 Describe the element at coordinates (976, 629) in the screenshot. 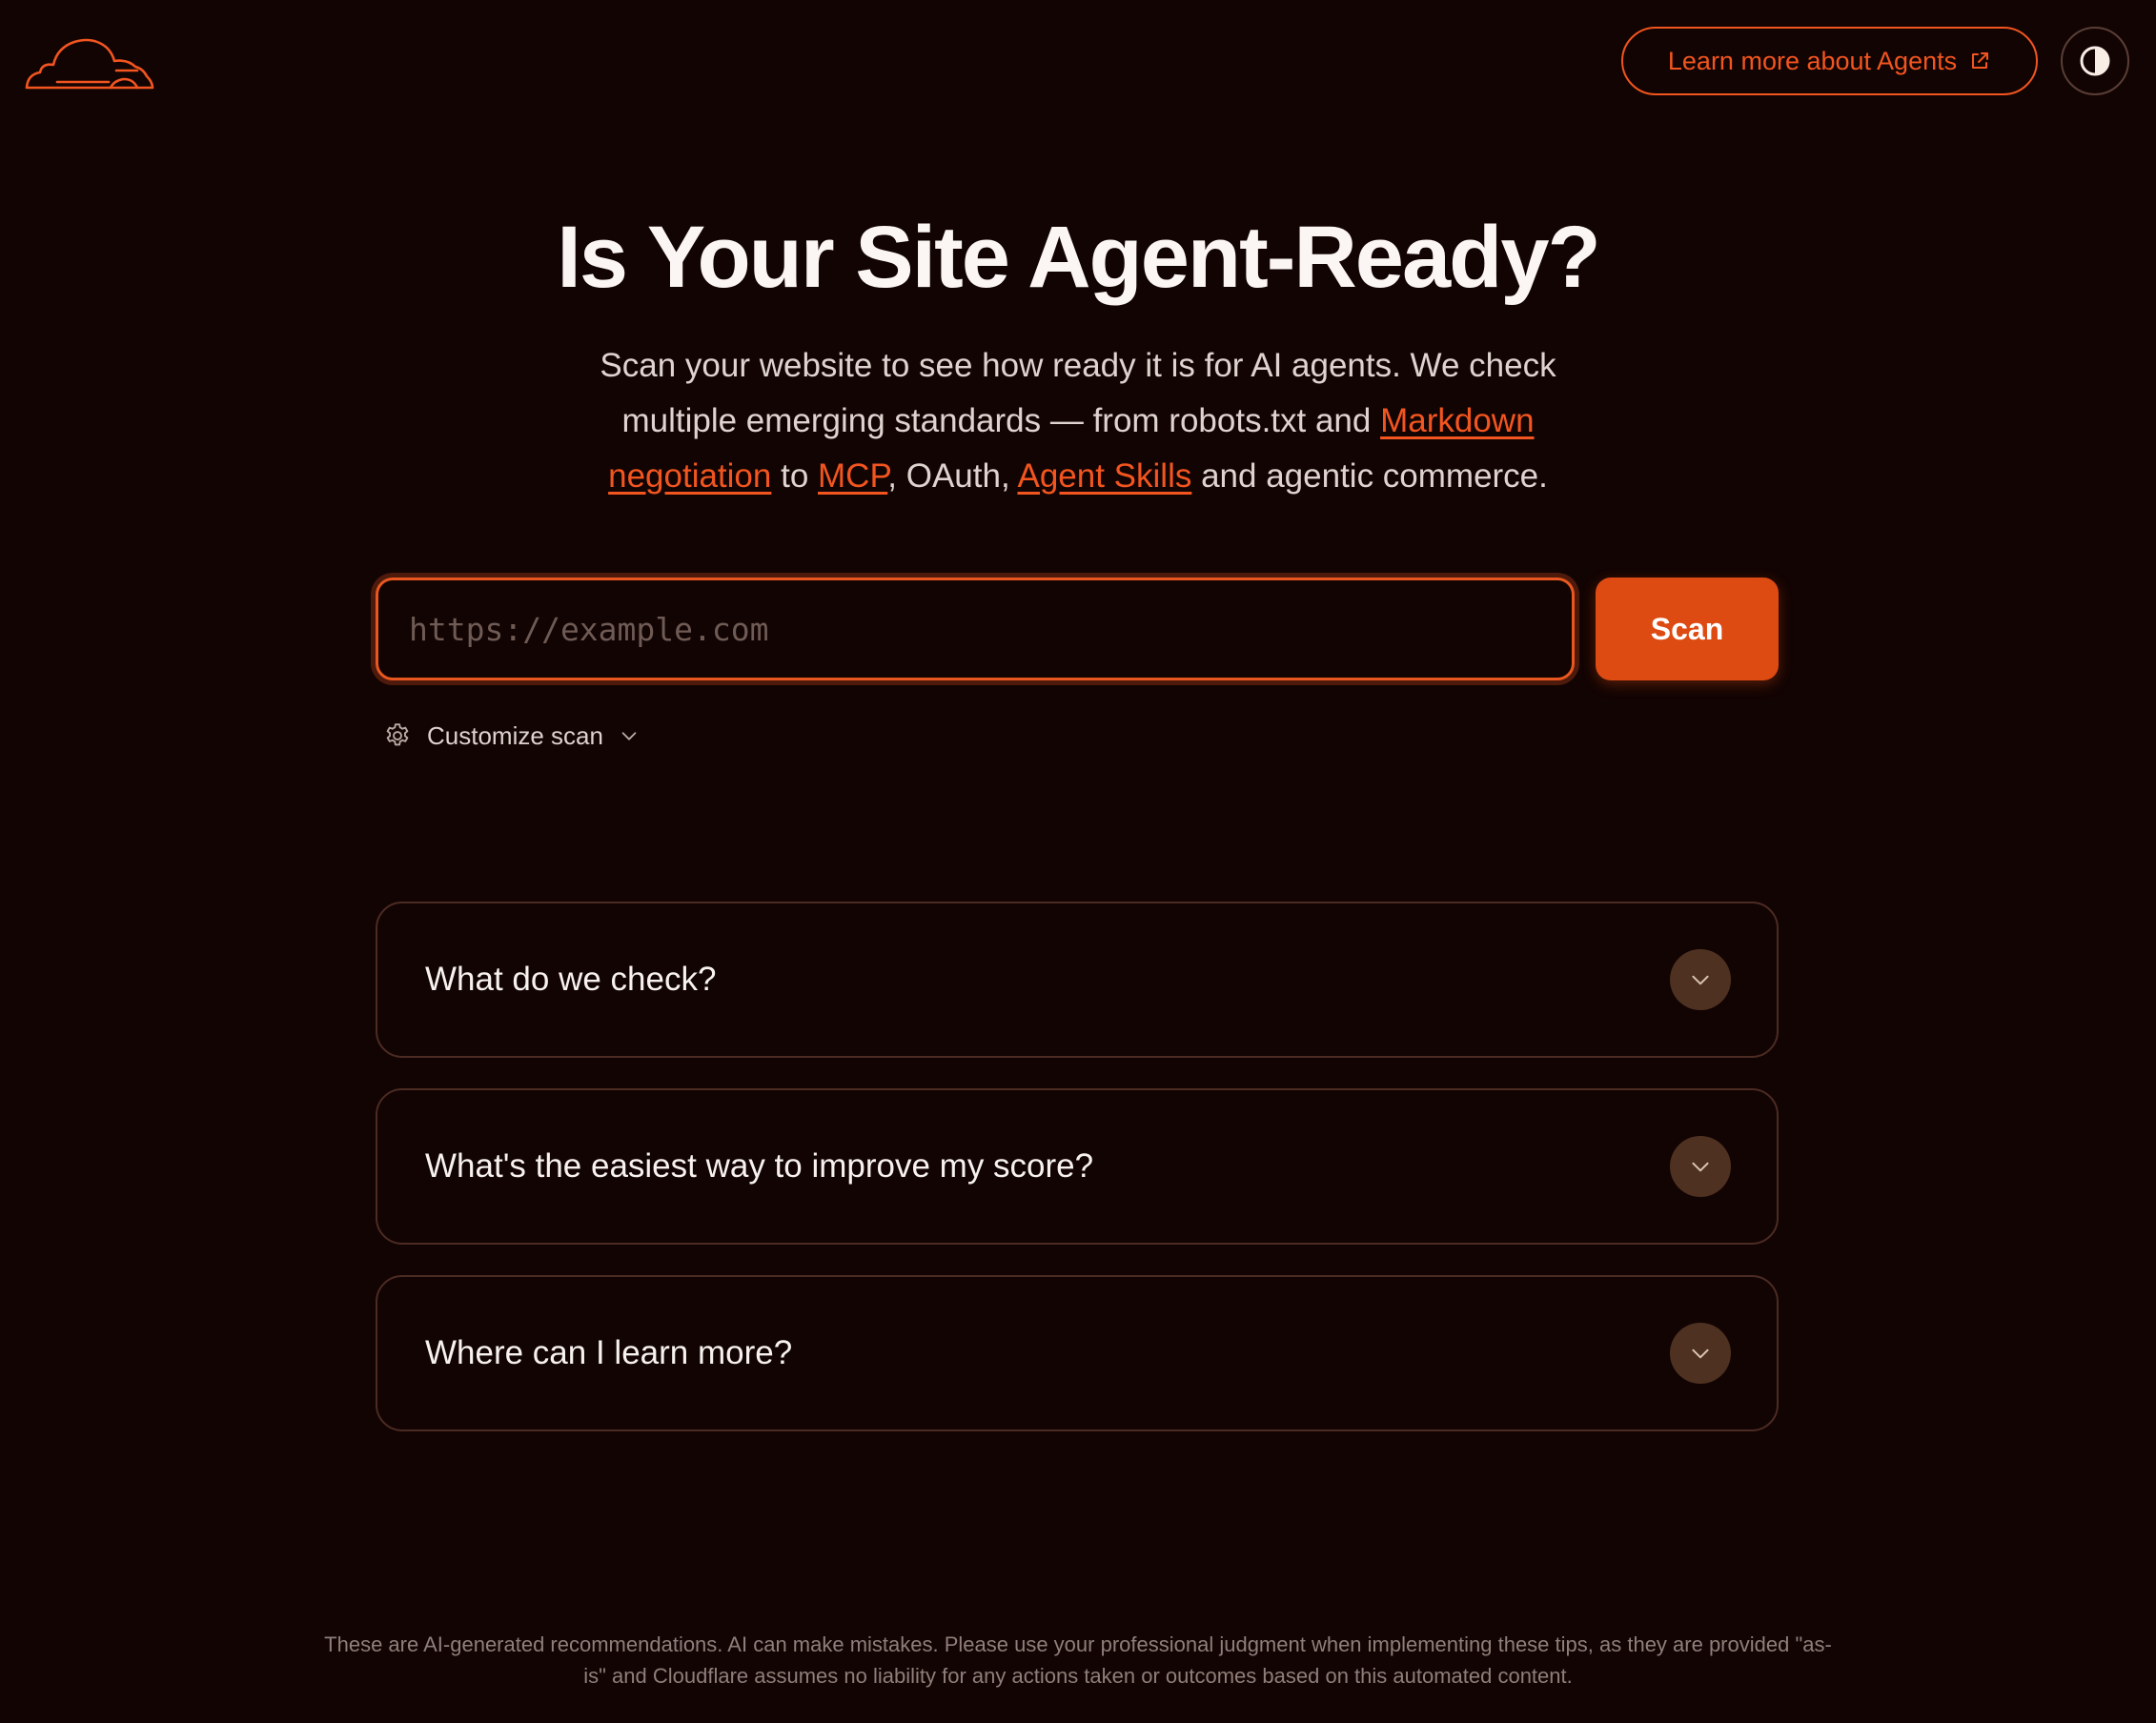

I see `url-input` at that location.